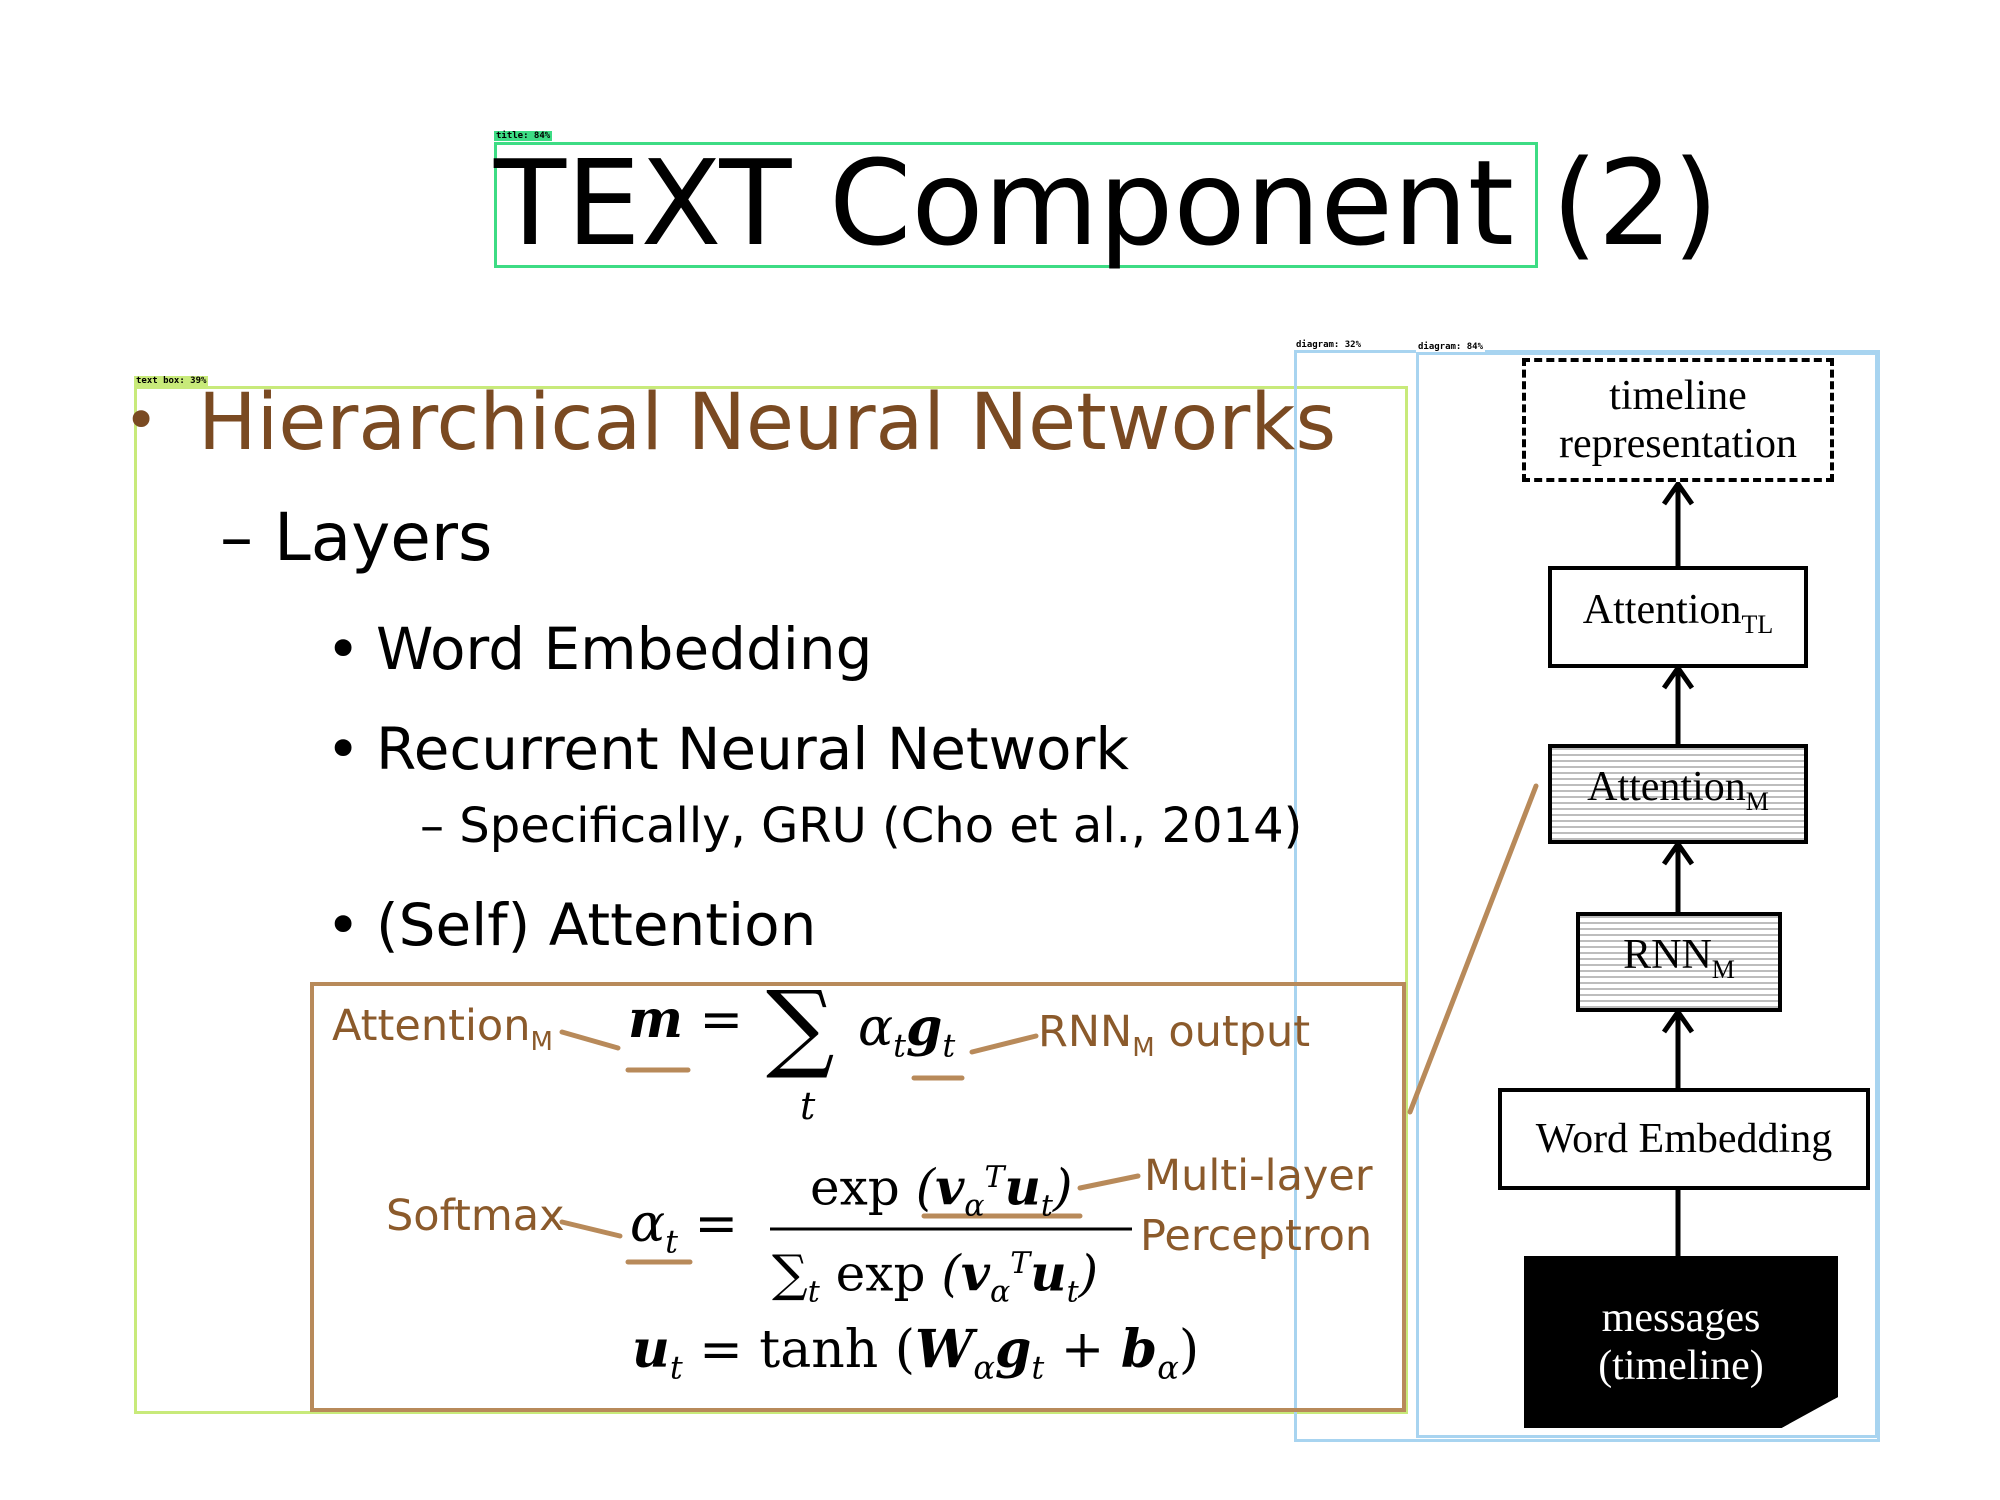  I want to click on word-embedding-node: Word Embedding, so click(1684, 1139).